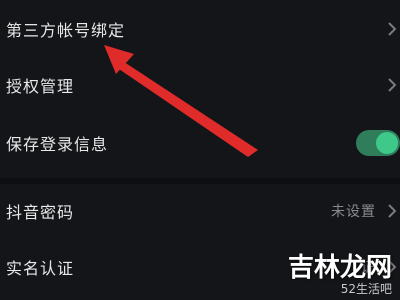 Image resolution: width=400 pixels, height=300 pixels. What do you see at coordinates (339, 268) in the screenshot?
I see `watermark-main: 吉林龙网` at bounding box center [339, 268].